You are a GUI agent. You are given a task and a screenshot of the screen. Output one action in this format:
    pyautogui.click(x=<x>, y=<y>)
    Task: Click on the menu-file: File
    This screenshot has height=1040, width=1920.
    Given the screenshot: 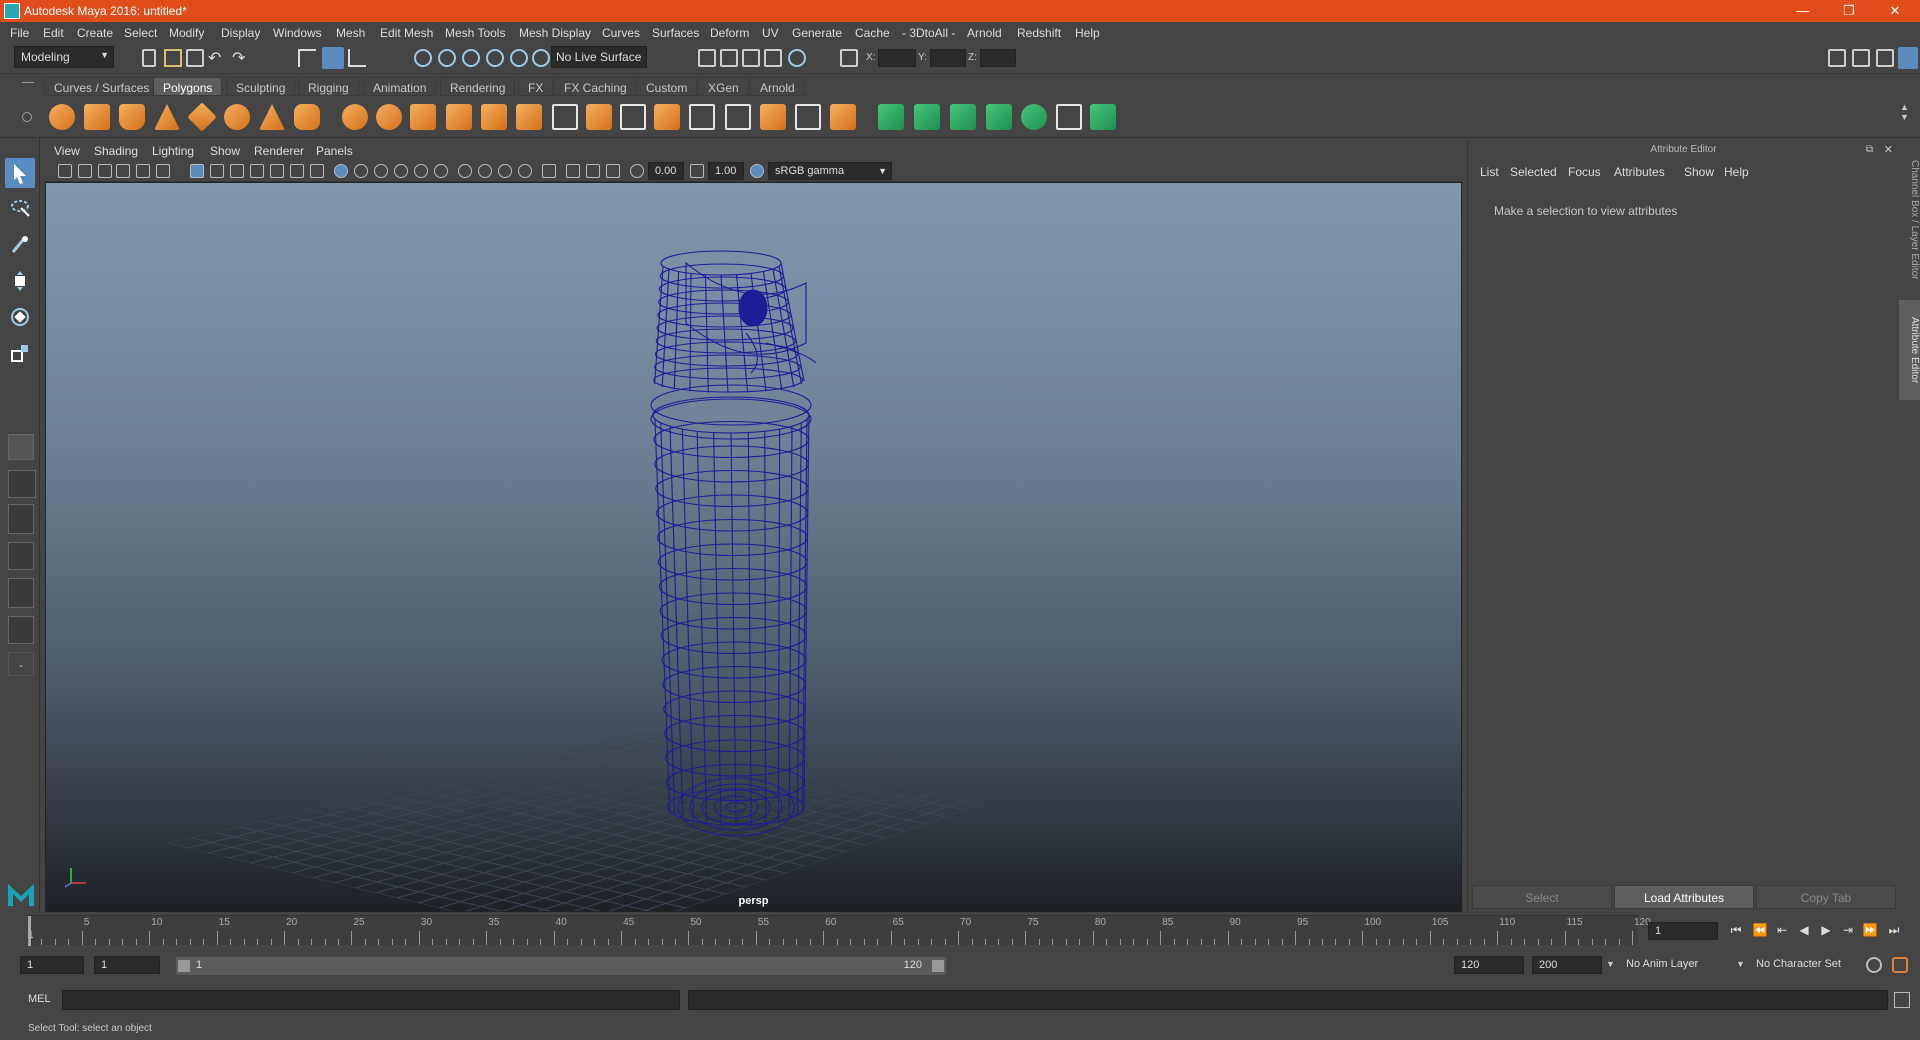 What is the action you would take?
    pyautogui.click(x=19, y=33)
    